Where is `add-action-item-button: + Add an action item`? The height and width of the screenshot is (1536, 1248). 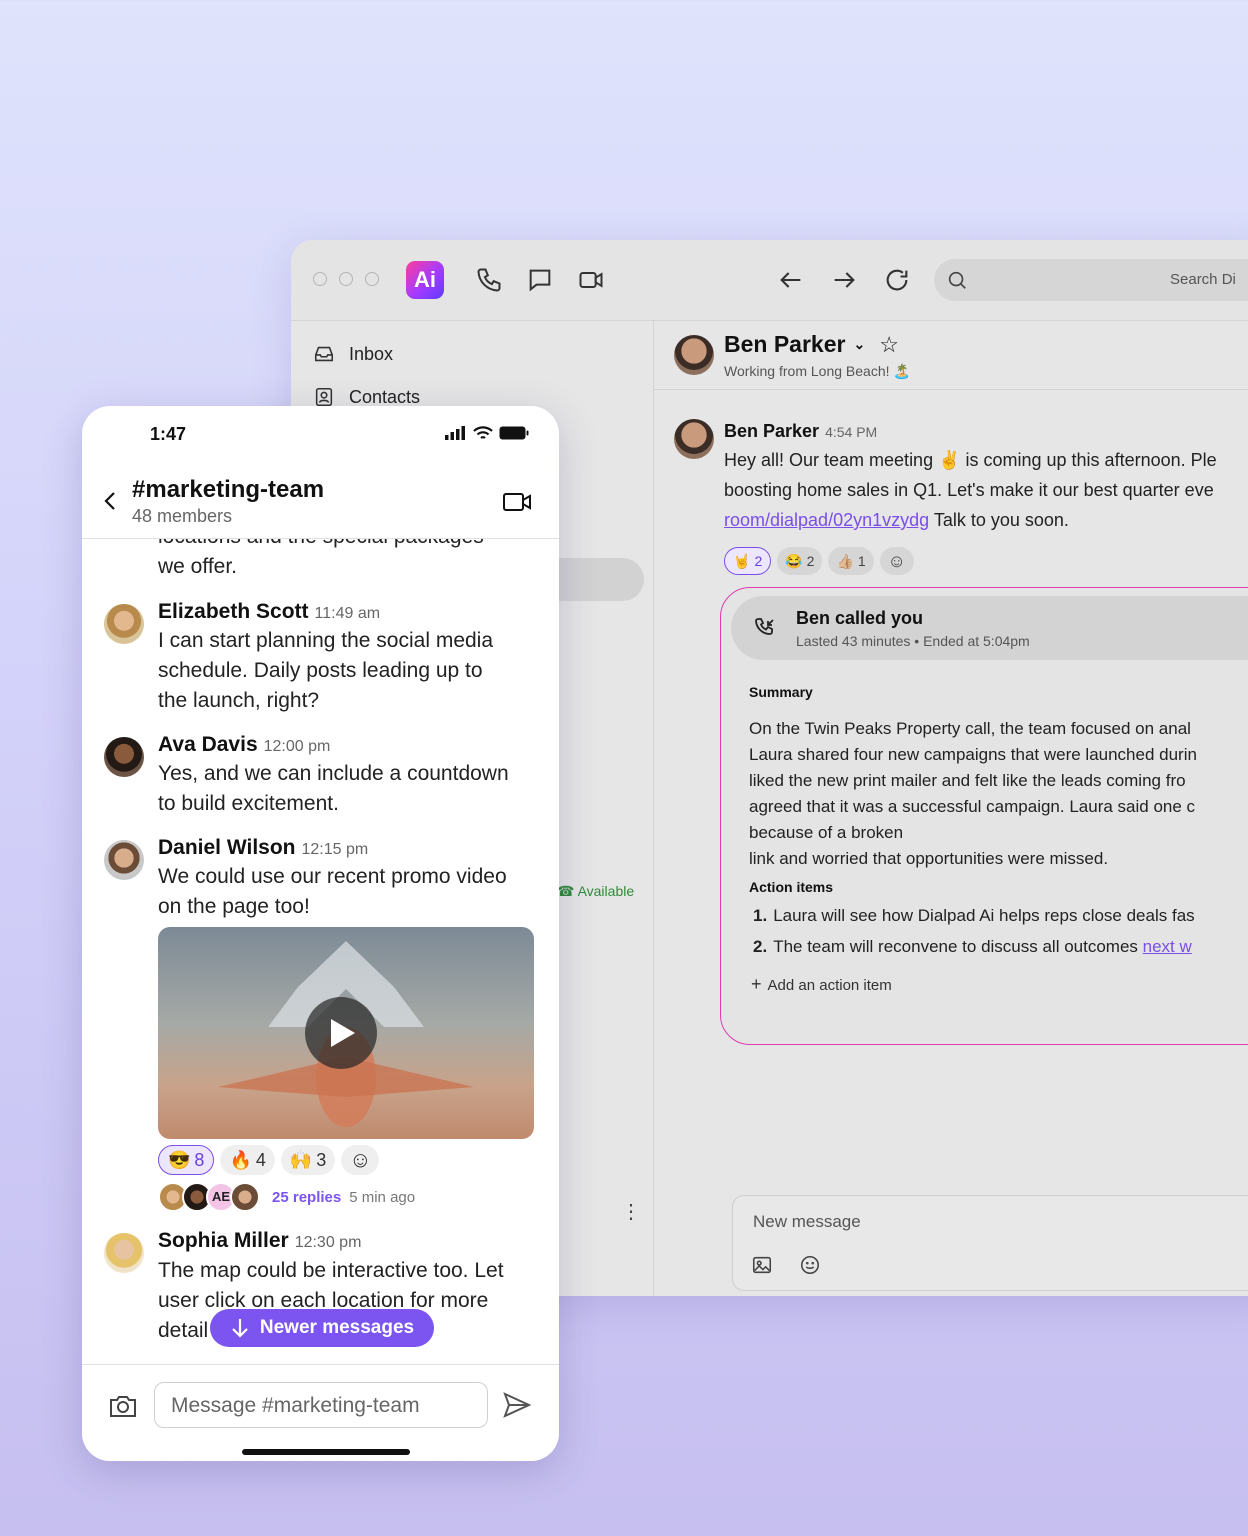
add-action-item-button: + Add an action item is located at coordinates (821, 984).